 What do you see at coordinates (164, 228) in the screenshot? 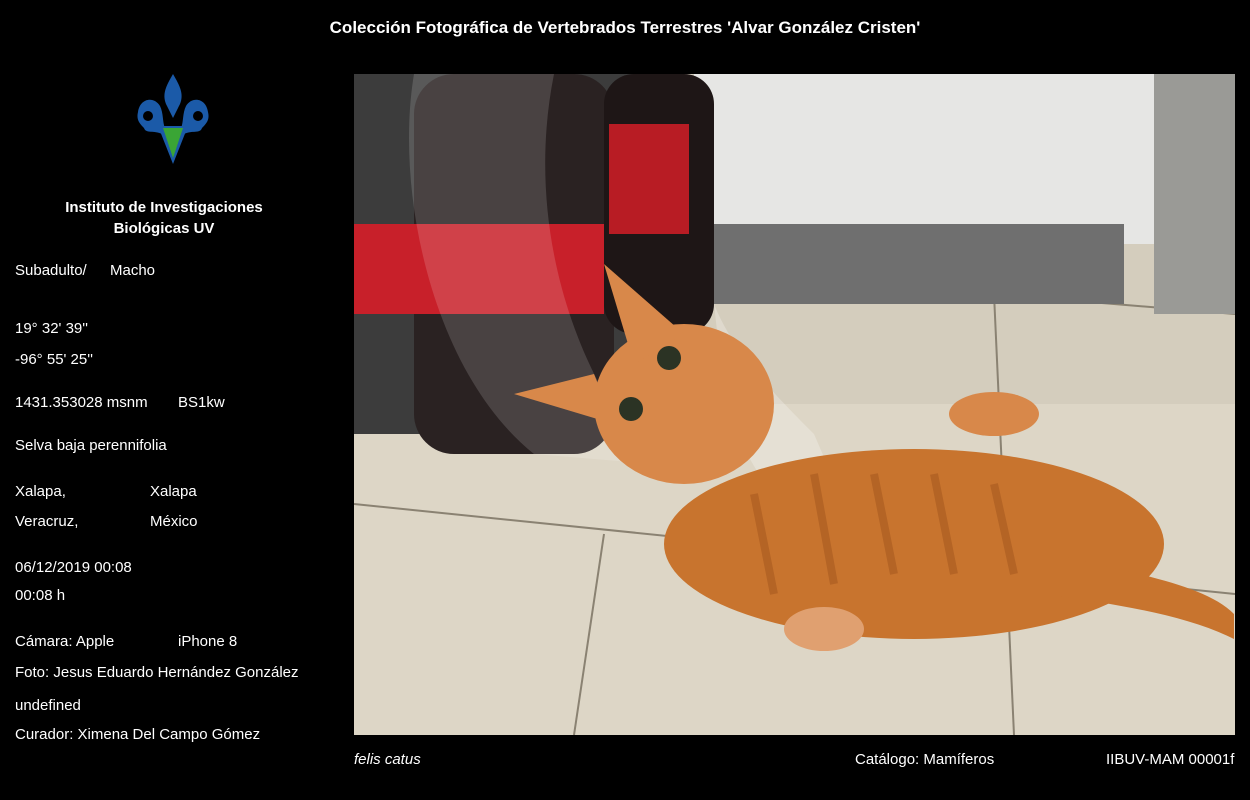
I see `institute-line-2: Biológicas UV` at bounding box center [164, 228].